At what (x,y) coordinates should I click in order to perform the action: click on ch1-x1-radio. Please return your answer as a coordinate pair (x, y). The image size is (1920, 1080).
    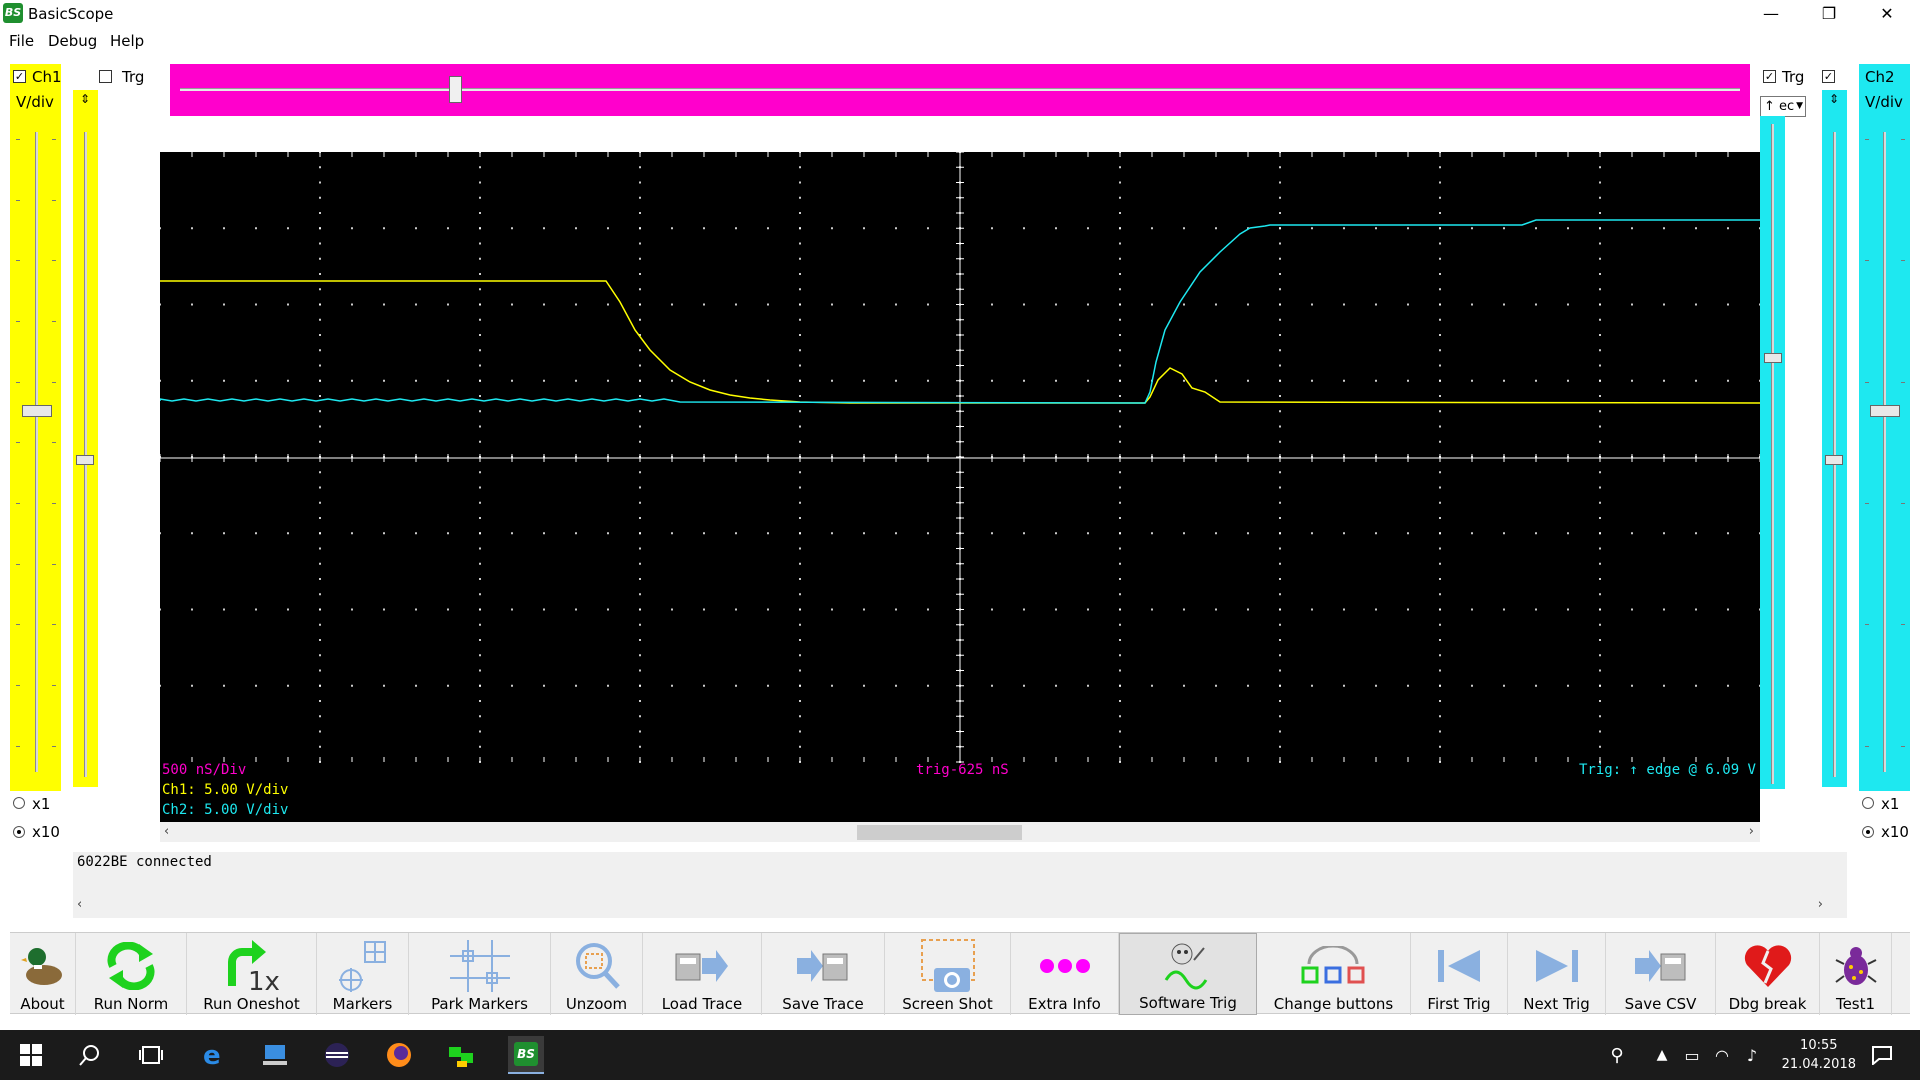
    Looking at the image, I should click on (19, 803).